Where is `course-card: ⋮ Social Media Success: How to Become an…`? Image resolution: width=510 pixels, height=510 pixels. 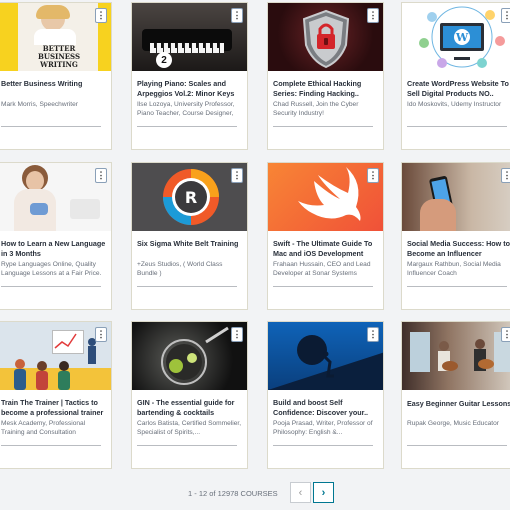 course-card: ⋮ Social Media Success: How to Become an… is located at coordinates (455, 236).